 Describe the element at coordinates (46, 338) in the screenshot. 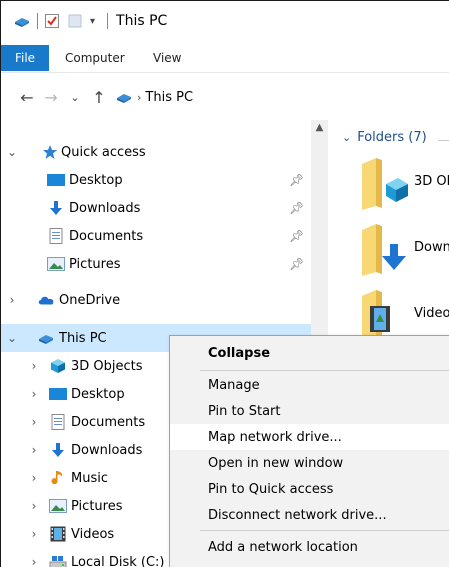

I see `this-pc-icon` at that location.